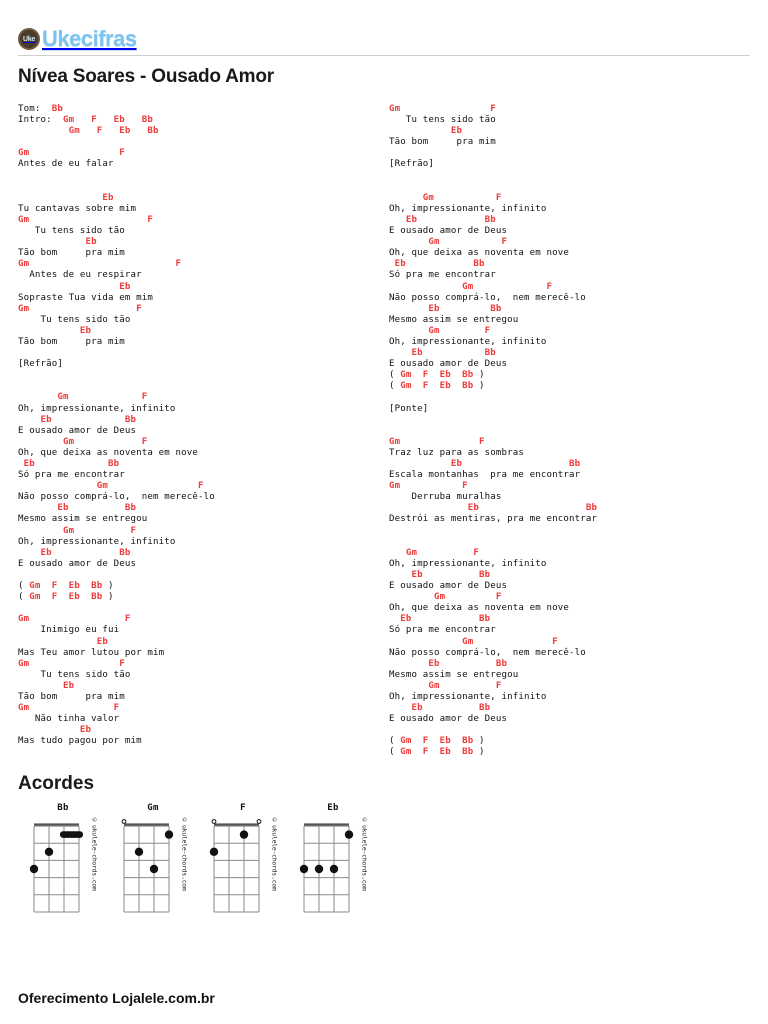 This screenshot has width=768, height=1024. I want to click on site-header: Uke Ukecifras, so click(384, 27).